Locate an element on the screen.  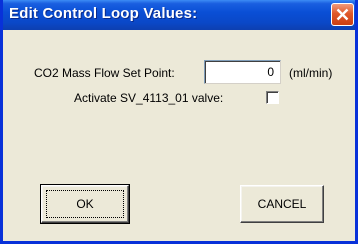
cancel-button: CANCEL is located at coordinates (282, 204).